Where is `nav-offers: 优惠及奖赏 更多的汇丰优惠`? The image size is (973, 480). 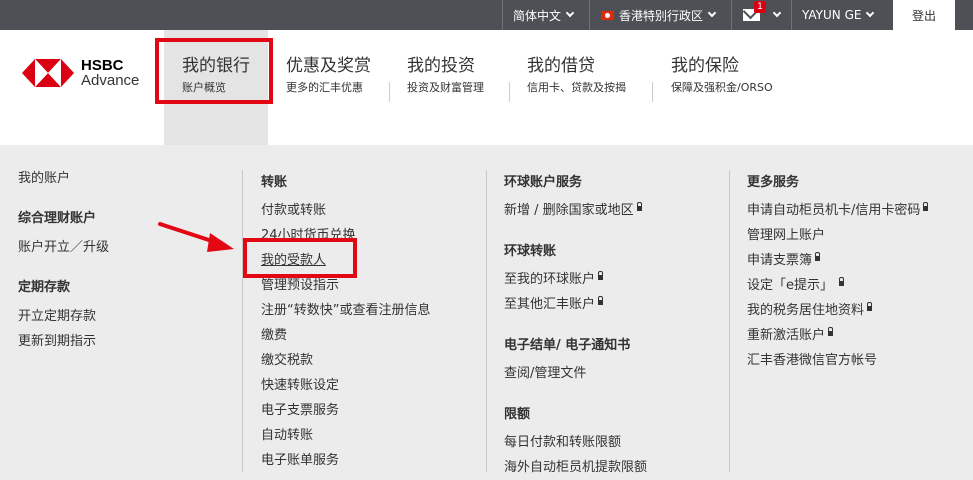 nav-offers: 优惠及奖赏 更多的汇丰优惠 is located at coordinates (335, 87).